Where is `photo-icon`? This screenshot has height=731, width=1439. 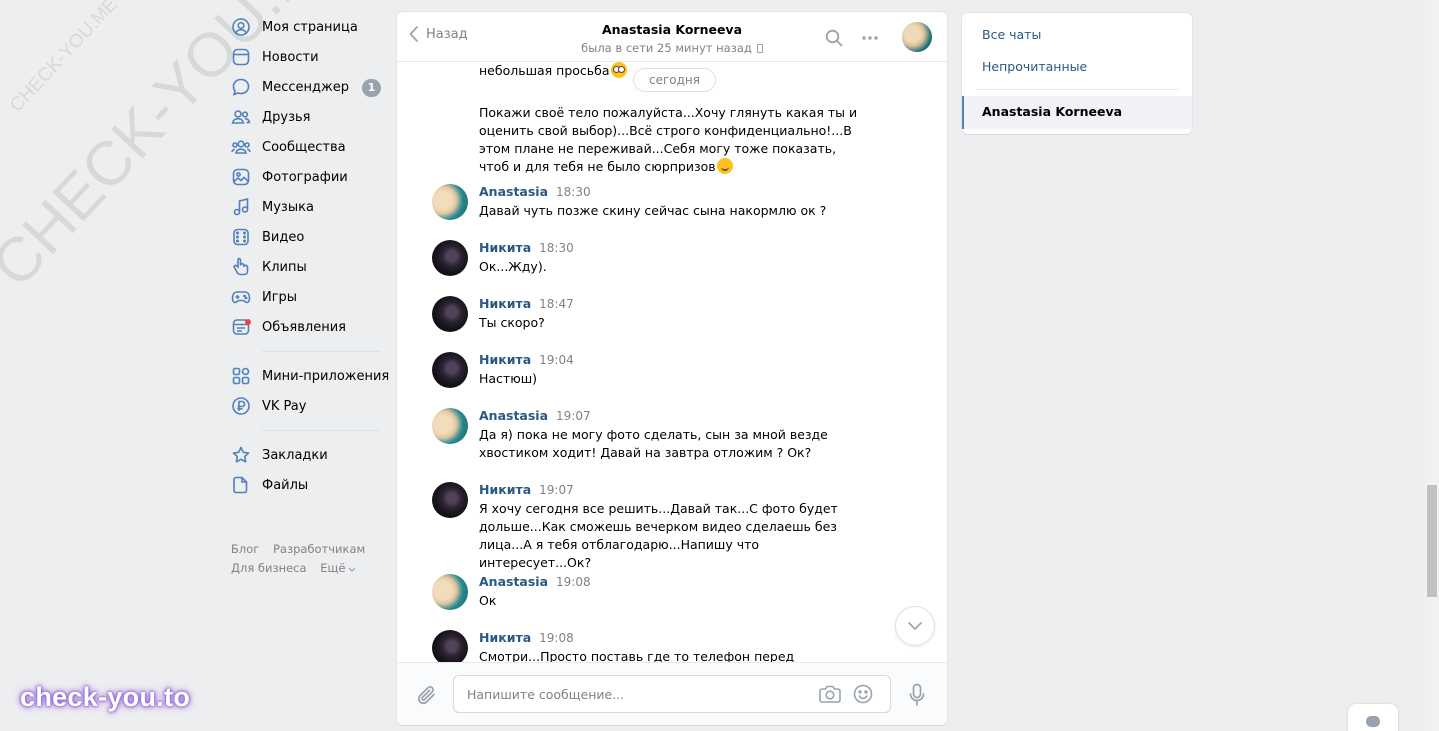 photo-icon is located at coordinates (241, 177).